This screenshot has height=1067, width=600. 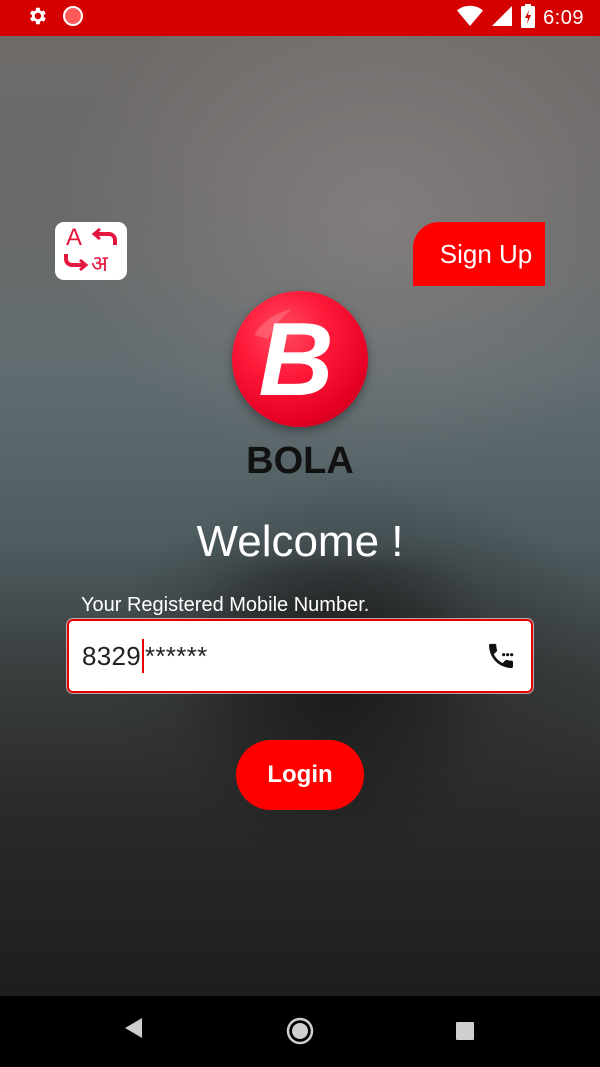 I want to click on wifi-icon, so click(x=470, y=18).